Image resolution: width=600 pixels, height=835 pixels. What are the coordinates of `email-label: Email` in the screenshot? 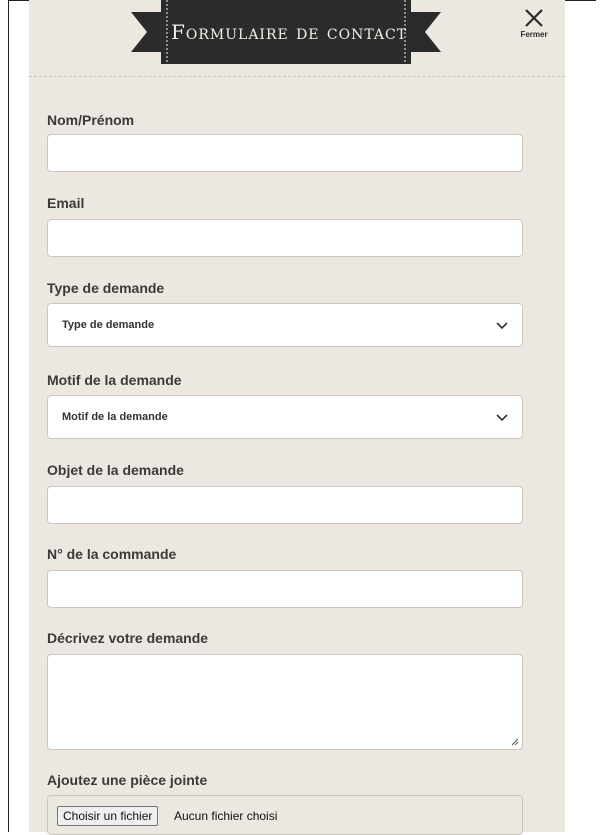 It's located at (66, 203).